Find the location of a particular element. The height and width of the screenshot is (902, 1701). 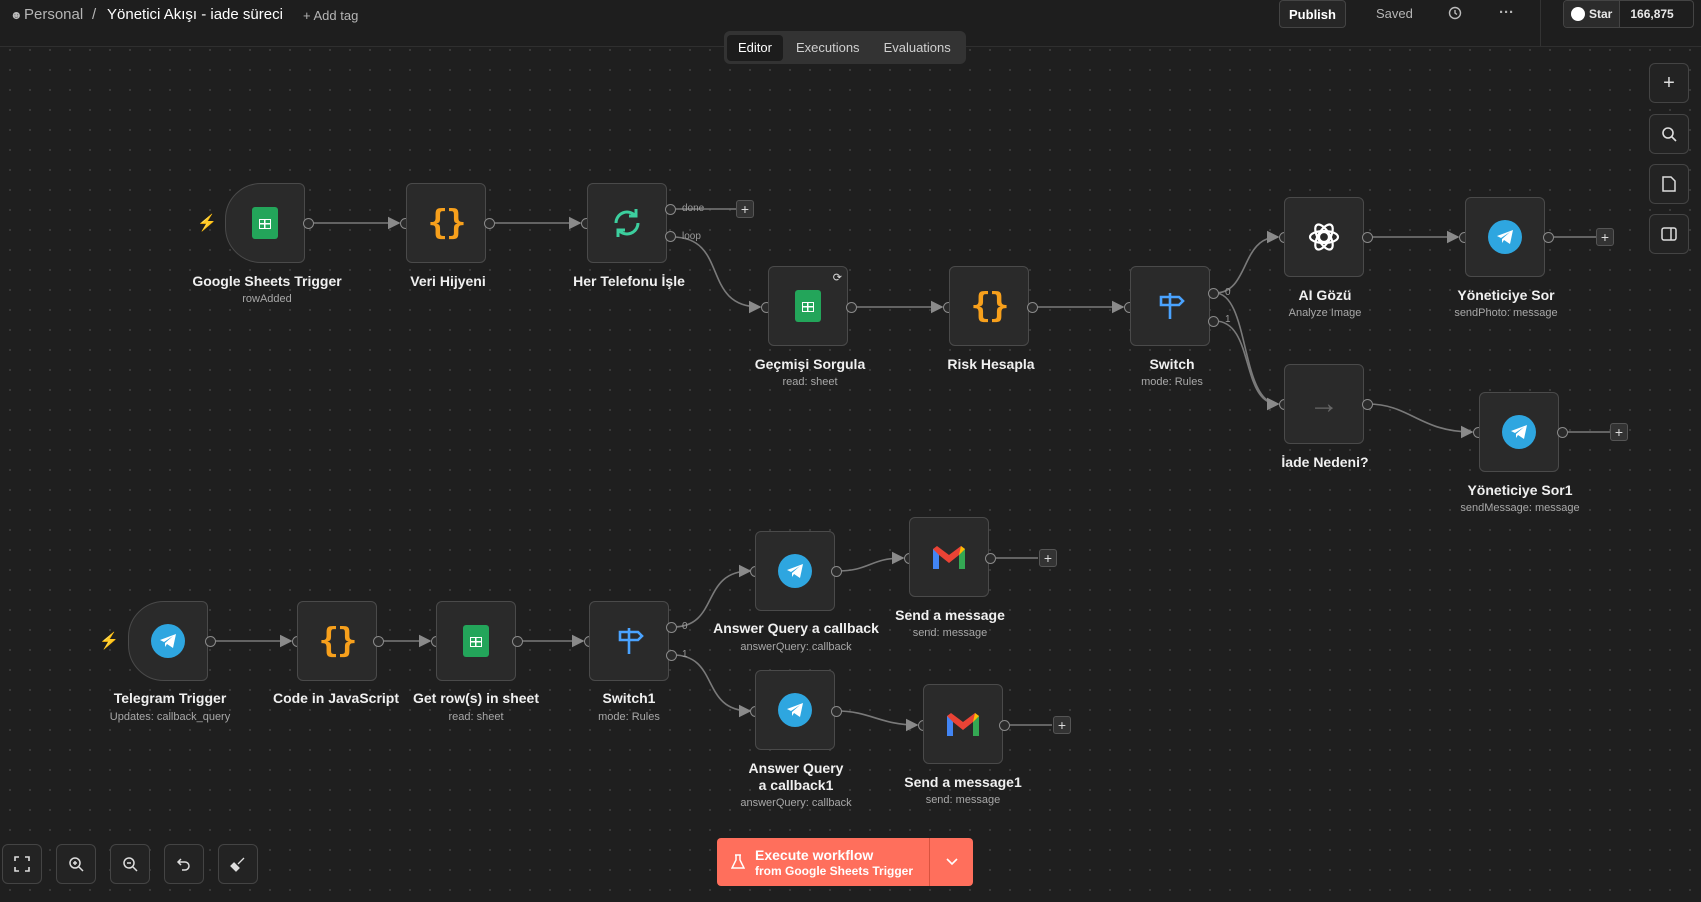

node-label: Google Sheets Trigger is located at coordinates (267, 281).